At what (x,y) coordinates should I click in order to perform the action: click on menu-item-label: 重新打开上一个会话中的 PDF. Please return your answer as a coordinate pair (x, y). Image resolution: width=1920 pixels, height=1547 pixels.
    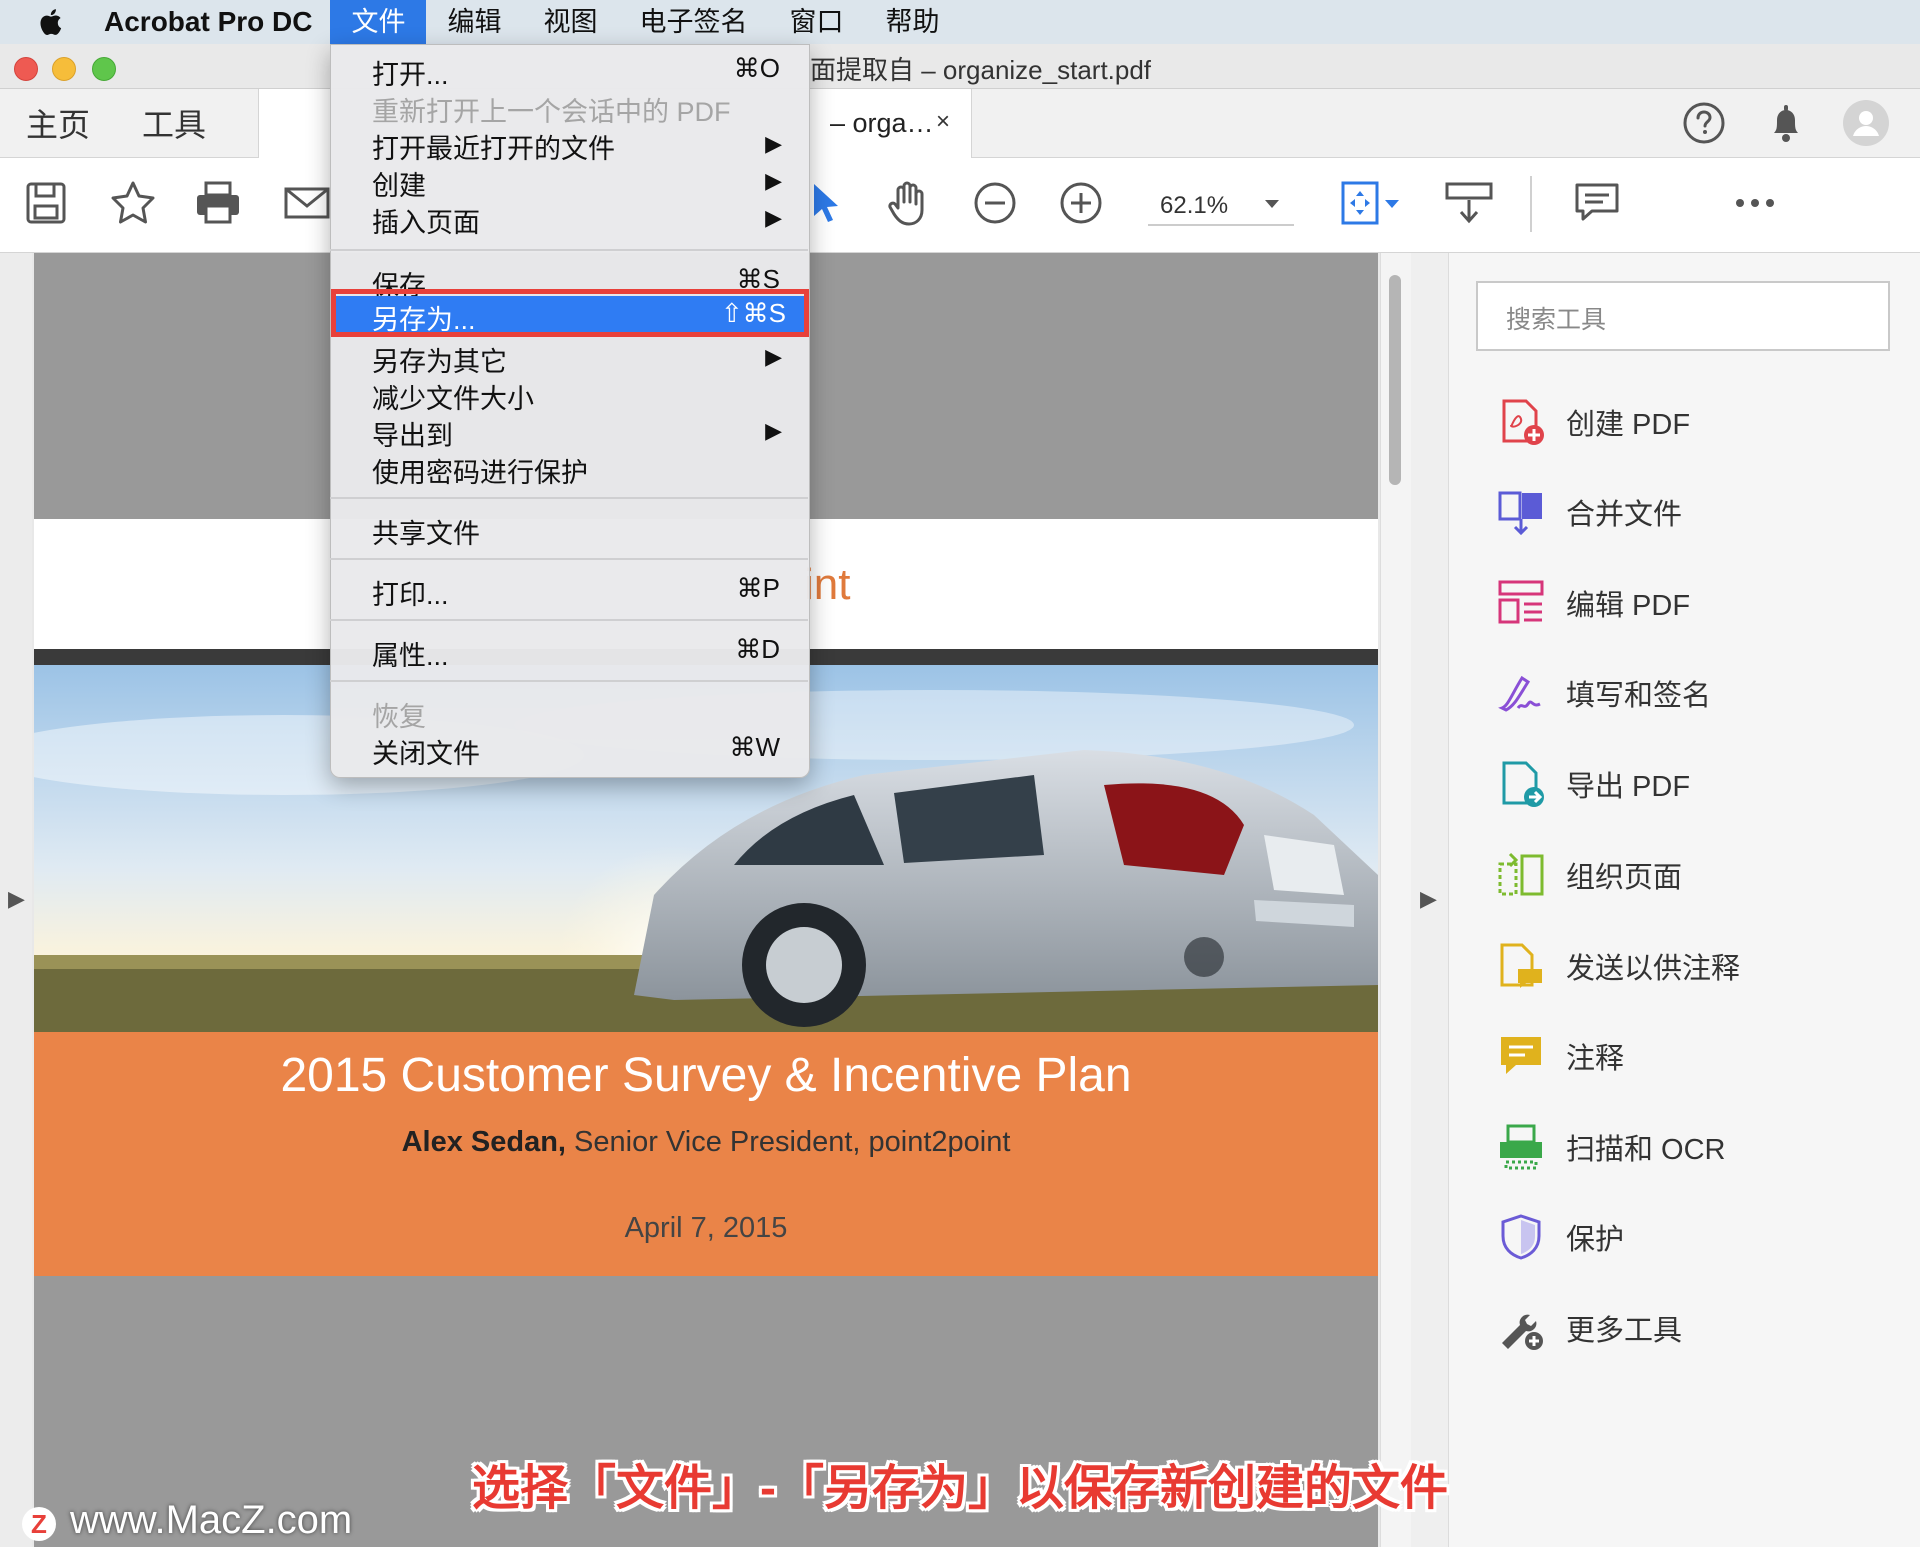
    Looking at the image, I should click on (551, 112).